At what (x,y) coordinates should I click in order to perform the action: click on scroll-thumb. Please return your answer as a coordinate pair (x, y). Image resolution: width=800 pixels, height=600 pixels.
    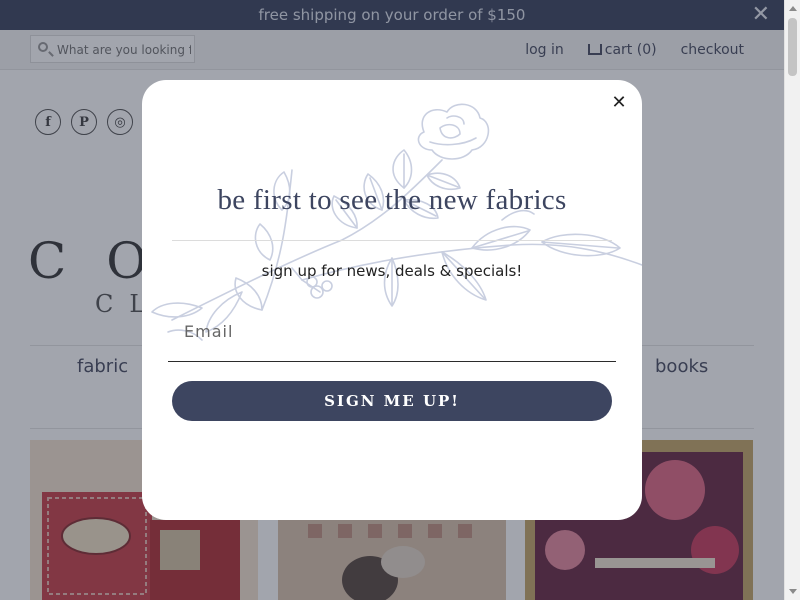
    Looking at the image, I should click on (792, 47).